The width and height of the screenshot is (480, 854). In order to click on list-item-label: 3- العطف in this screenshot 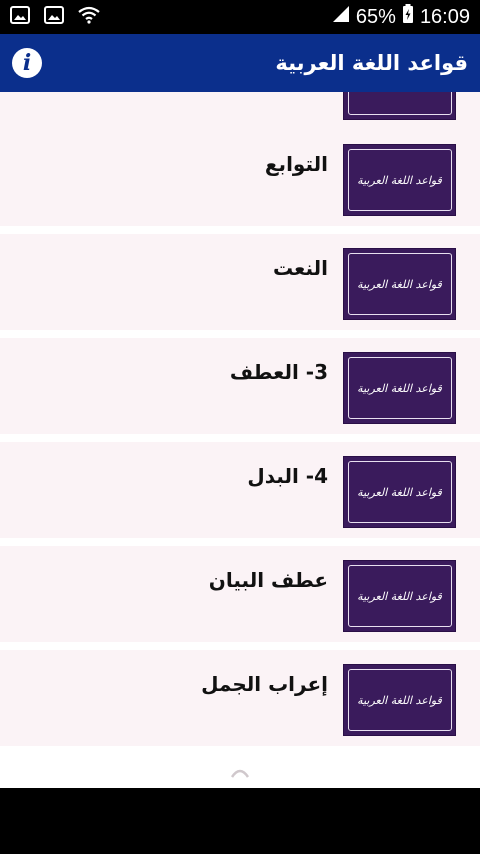, I will do `click(278, 372)`.